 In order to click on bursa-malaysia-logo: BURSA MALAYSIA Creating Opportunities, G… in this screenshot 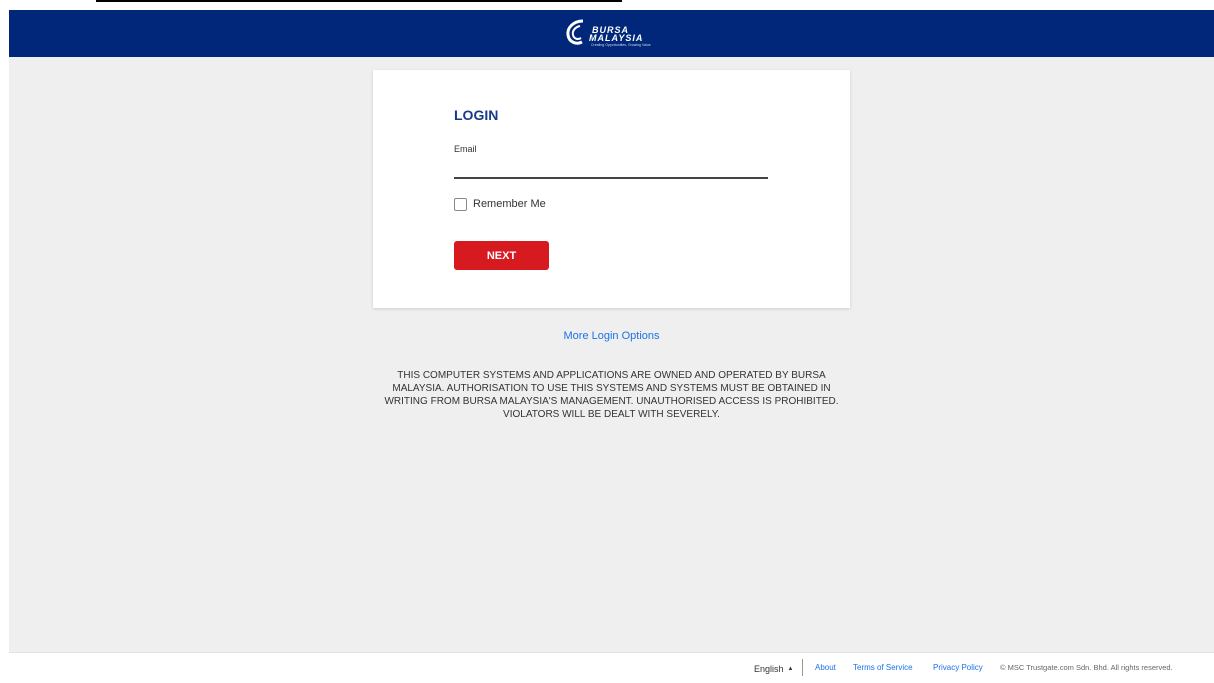, I will do `click(621, 34)`.